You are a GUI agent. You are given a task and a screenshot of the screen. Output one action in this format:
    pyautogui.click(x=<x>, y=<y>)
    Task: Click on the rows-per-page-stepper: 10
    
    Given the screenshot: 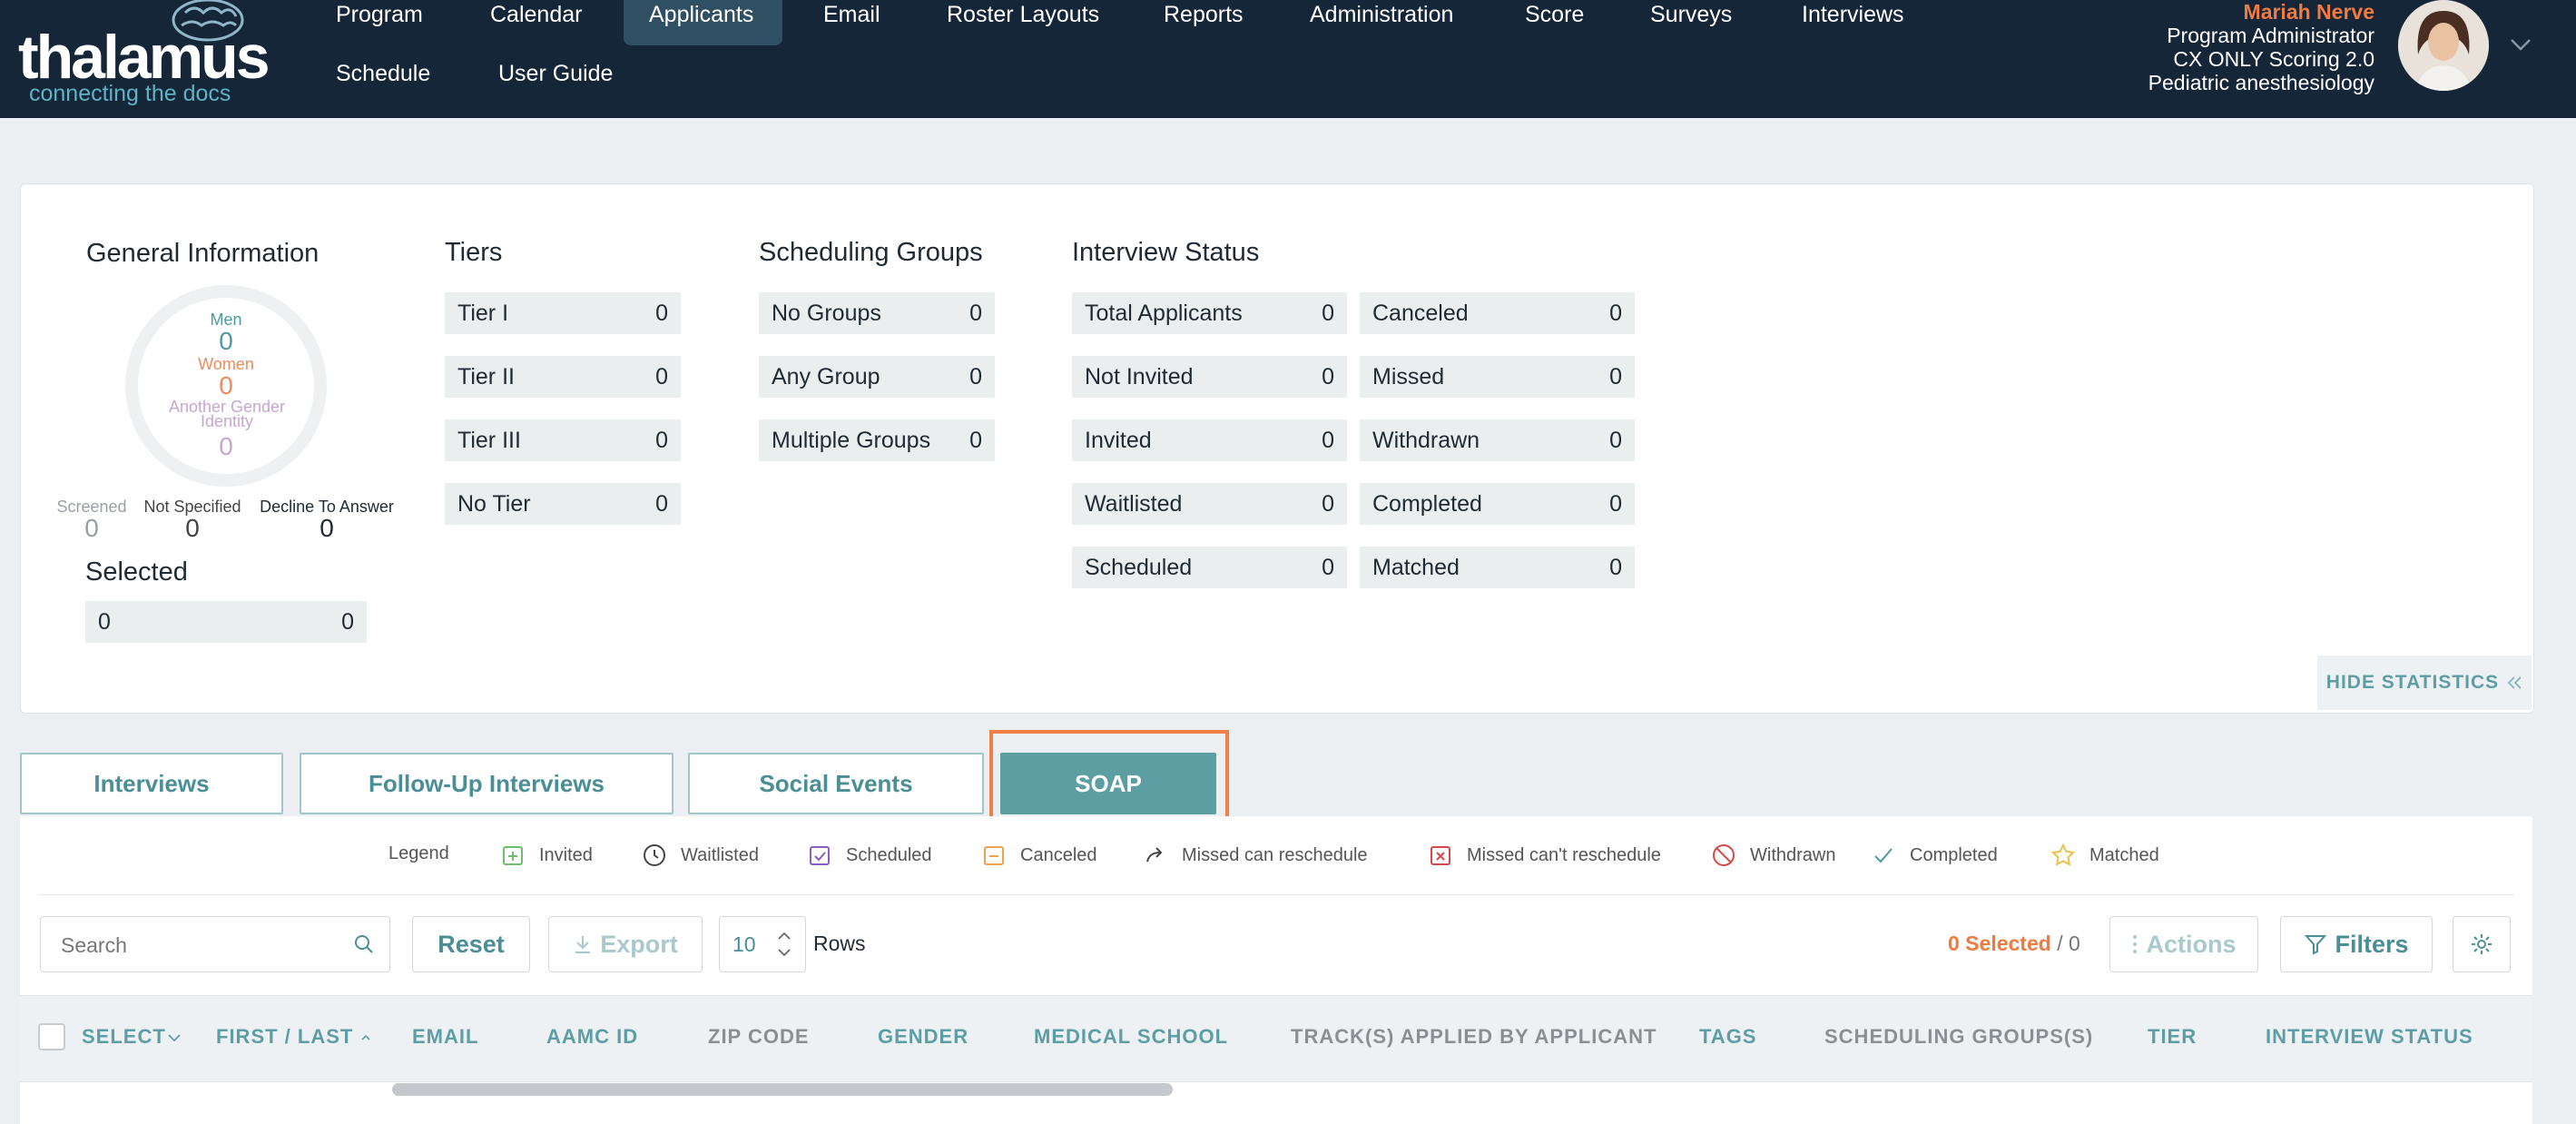 What is the action you would take?
    pyautogui.click(x=762, y=944)
    